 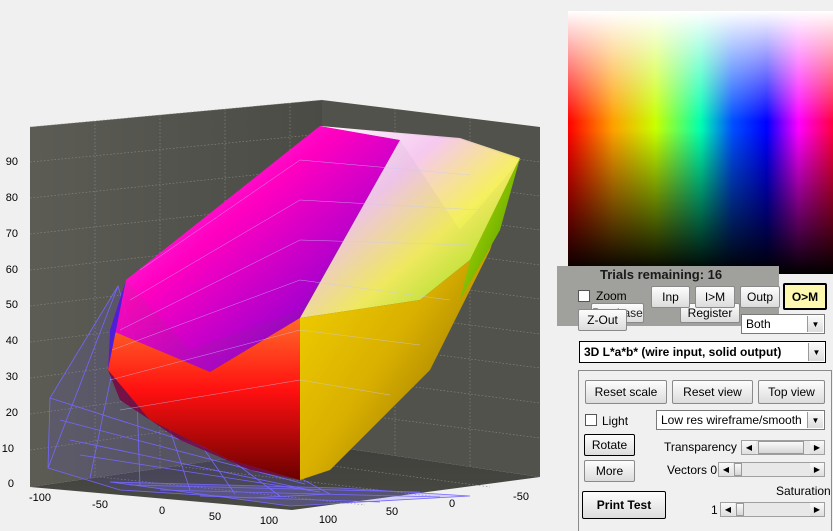 What do you see at coordinates (12, 162) in the screenshot?
I see `z-tick-label: 90` at bounding box center [12, 162].